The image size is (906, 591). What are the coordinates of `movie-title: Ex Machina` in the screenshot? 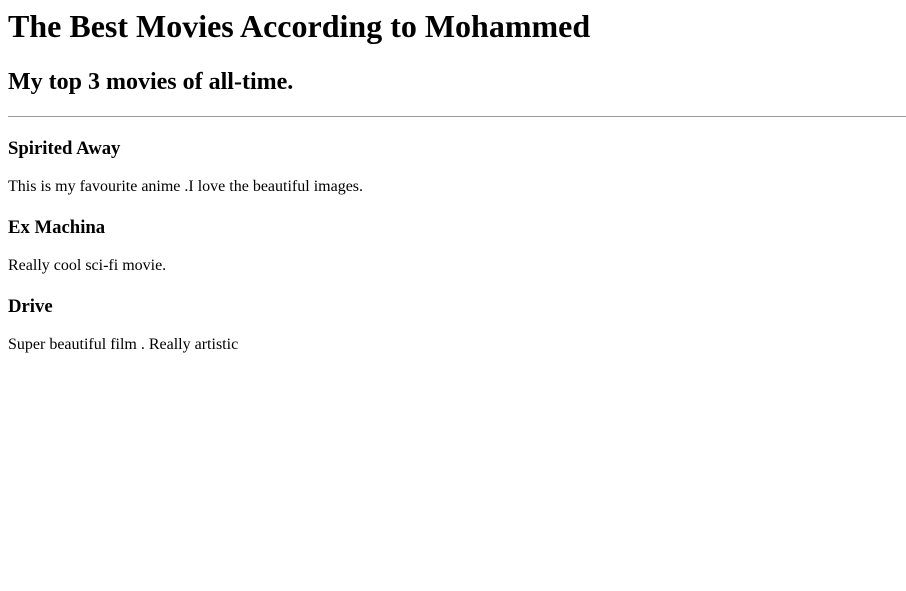 It's located at (57, 227).